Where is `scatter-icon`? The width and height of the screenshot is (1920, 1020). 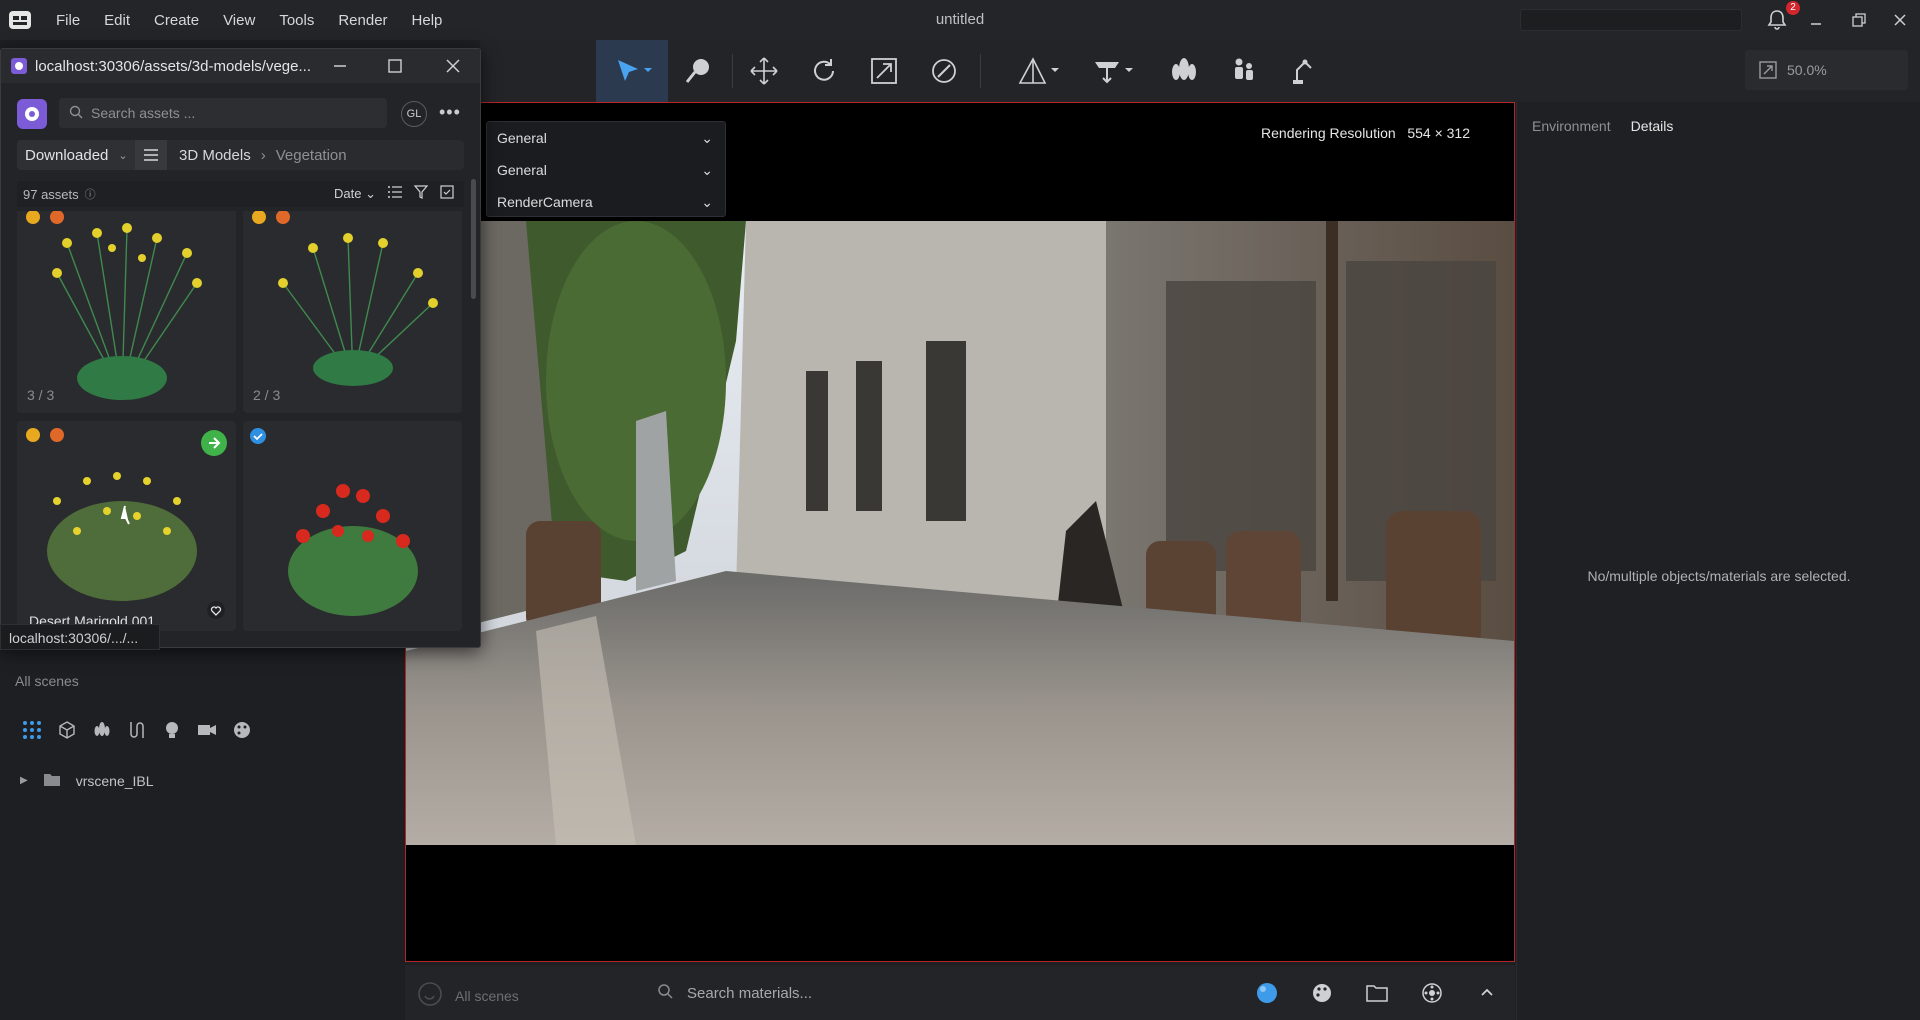 scatter-icon is located at coordinates (944, 71).